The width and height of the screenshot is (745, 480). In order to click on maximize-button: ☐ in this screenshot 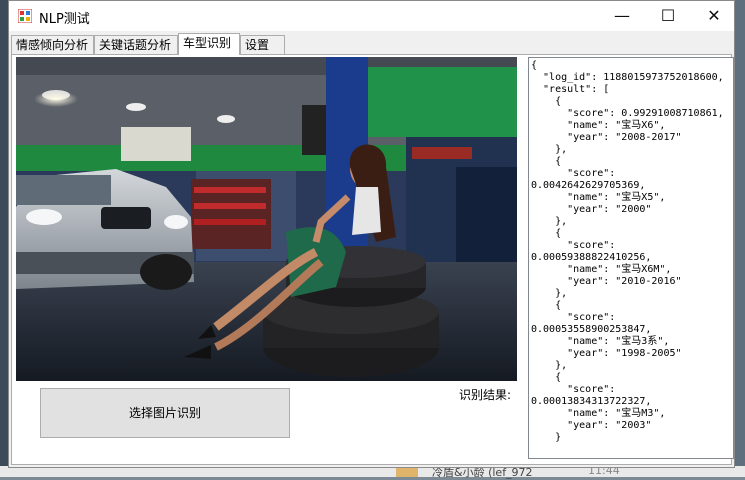, I will do `click(668, 16)`.